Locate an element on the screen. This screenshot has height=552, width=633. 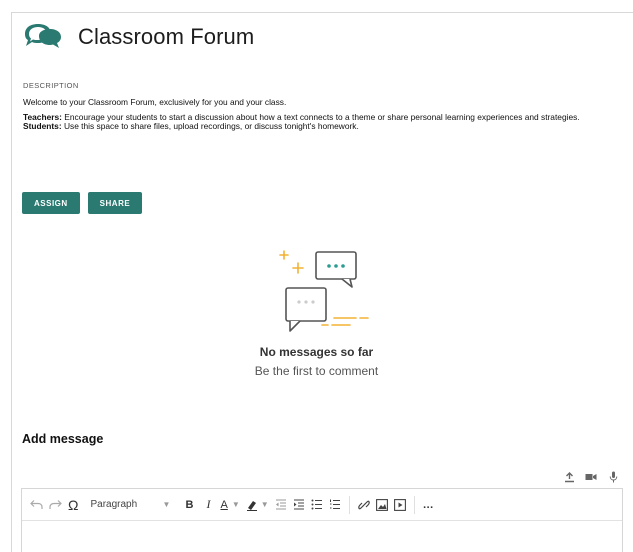
highlight-color-icon: ▼ is located at coordinates (257, 505).